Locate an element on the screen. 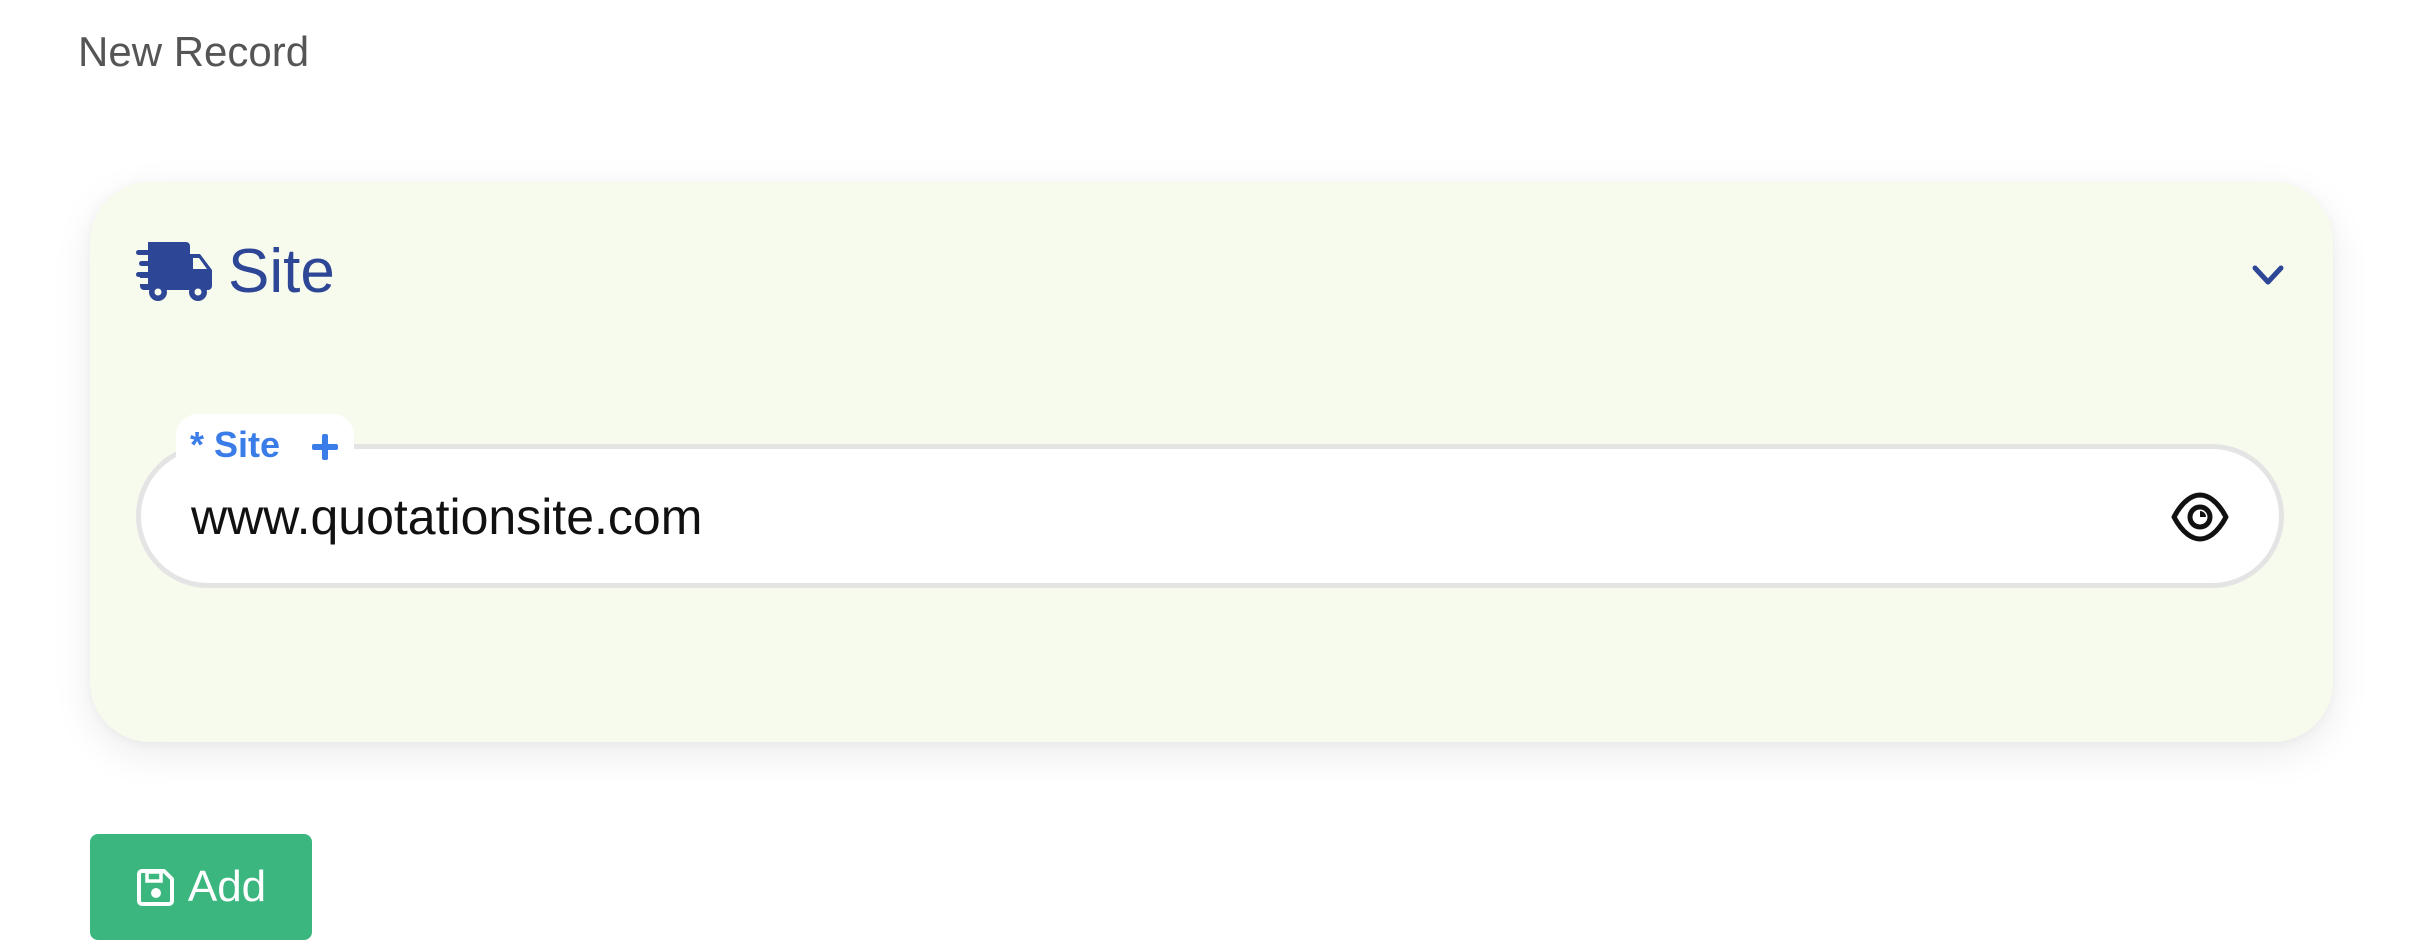 Image resolution: width=2424 pixels, height=952 pixels. save-icon is located at coordinates (156, 887).